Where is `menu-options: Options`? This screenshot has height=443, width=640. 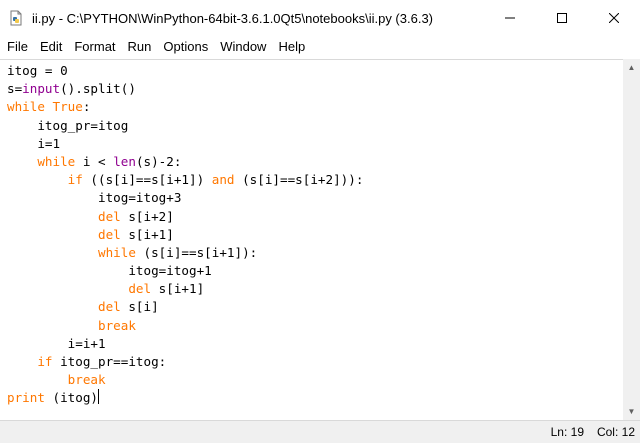
menu-options: Options is located at coordinates (185, 47).